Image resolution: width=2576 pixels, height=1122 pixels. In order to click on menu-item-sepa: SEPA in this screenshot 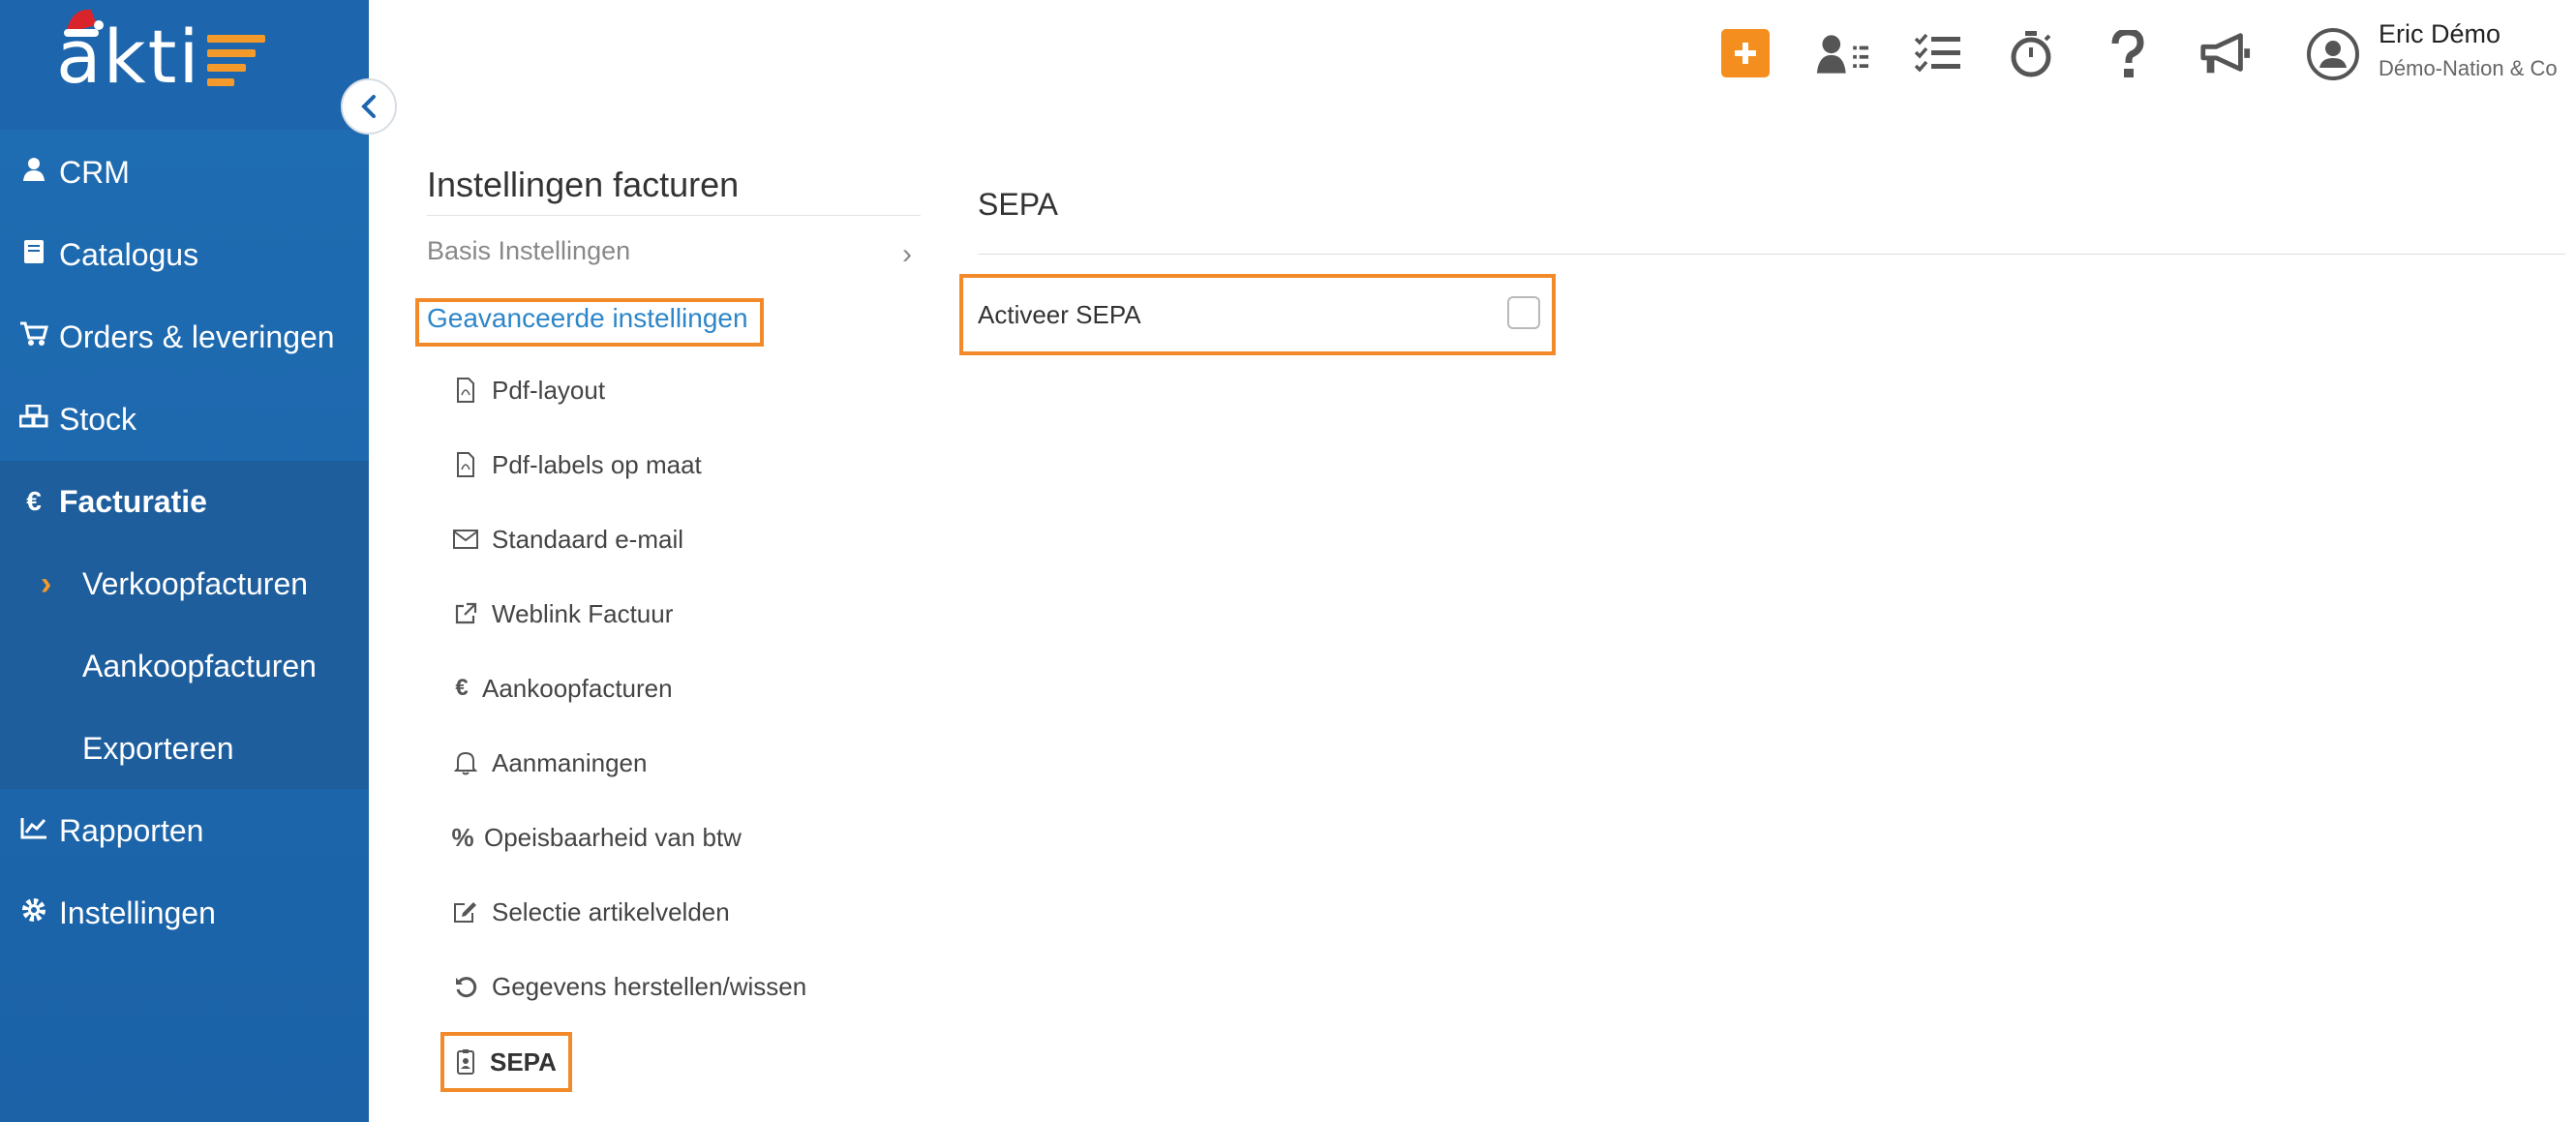, I will do `click(505, 1062)`.